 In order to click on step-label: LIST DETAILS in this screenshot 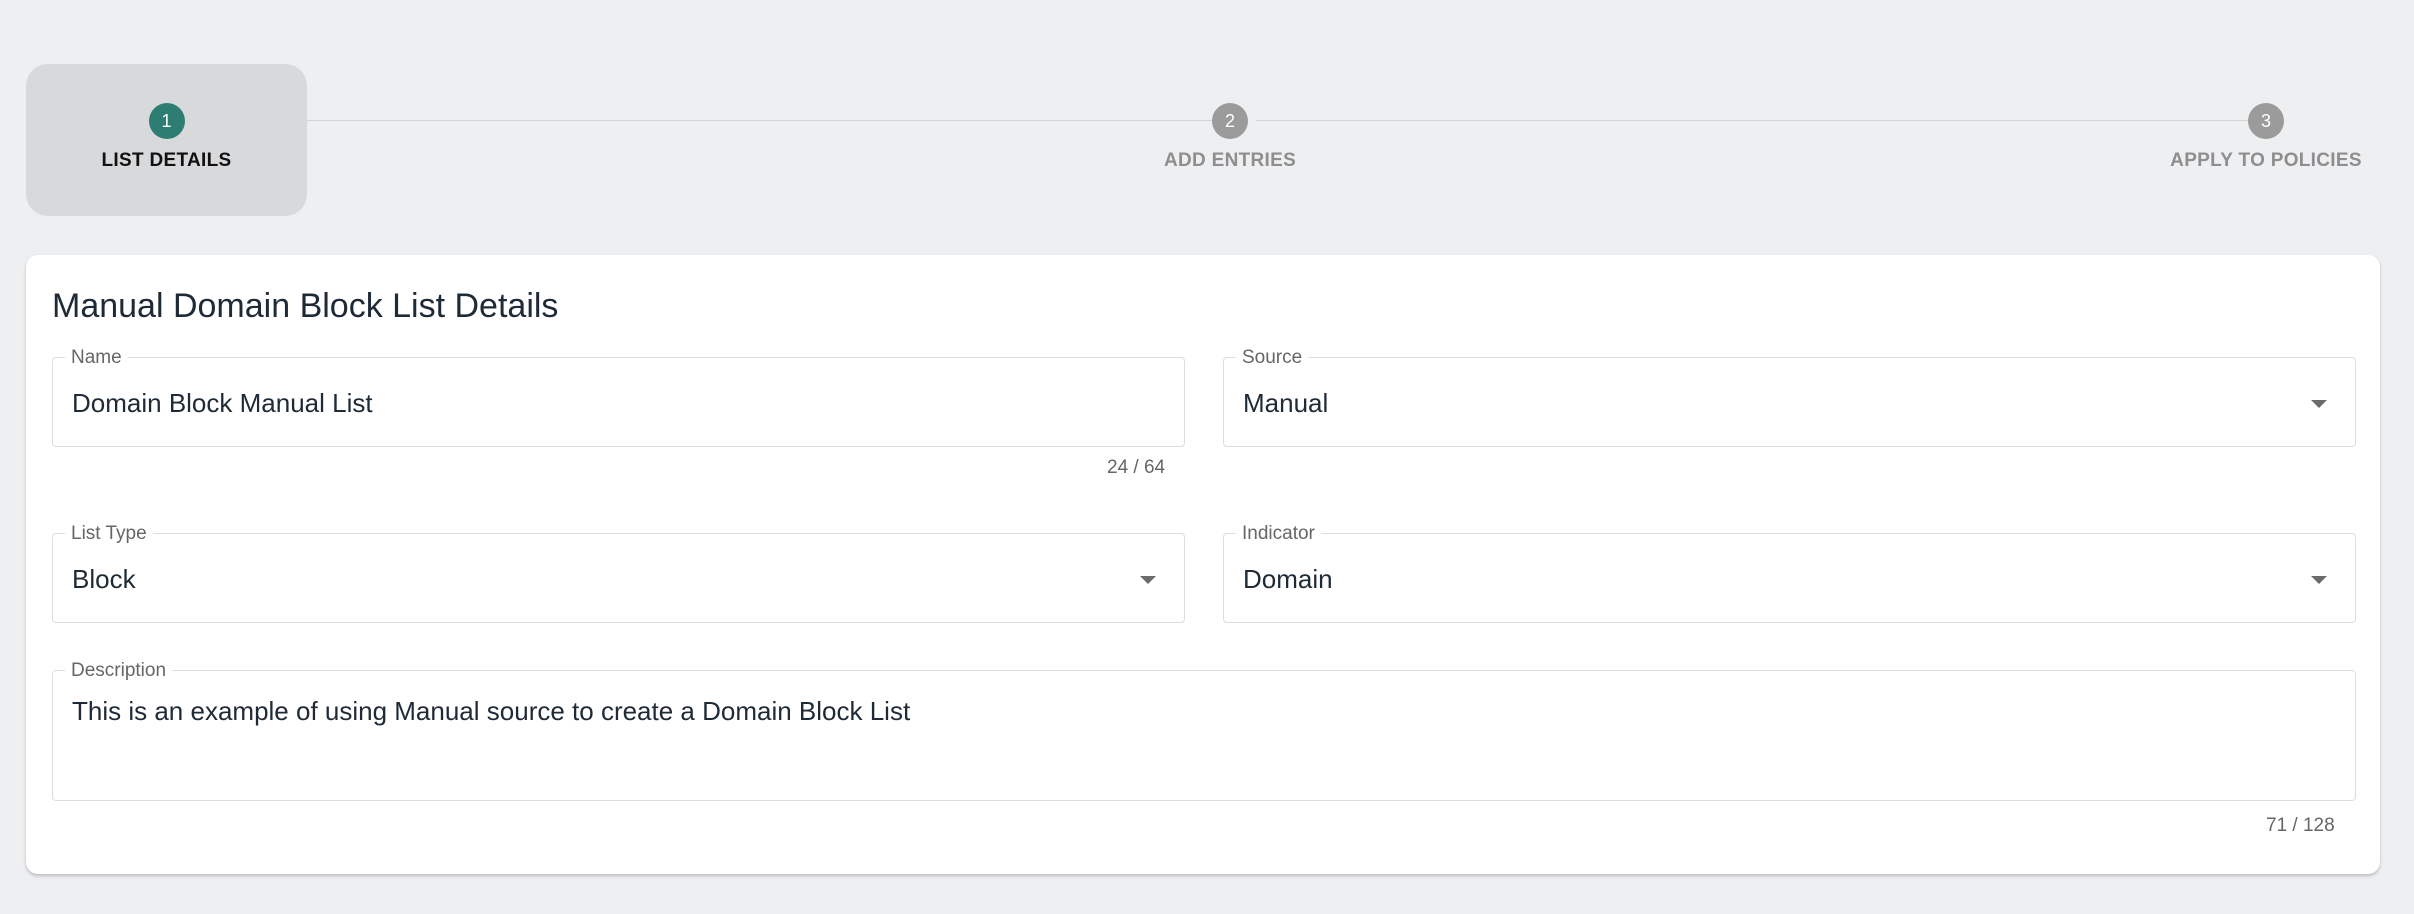, I will do `click(166, 160)`.